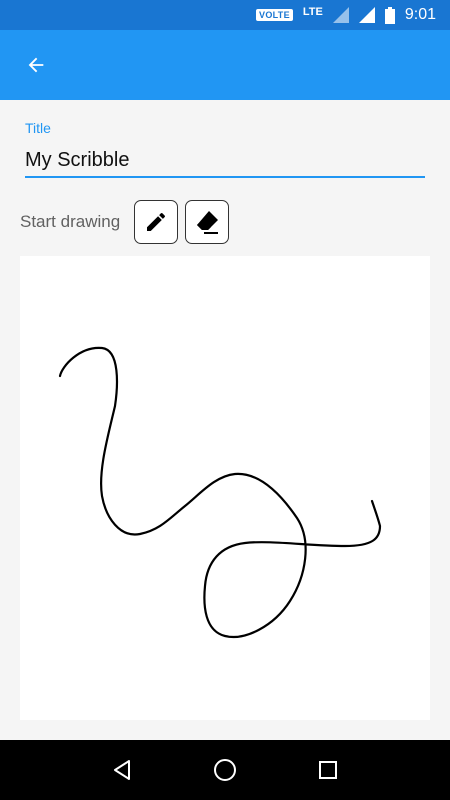 The height and width of the screenshot is (800, 450). I want to click on volte-badge: VOLTE, so click(274, 15).